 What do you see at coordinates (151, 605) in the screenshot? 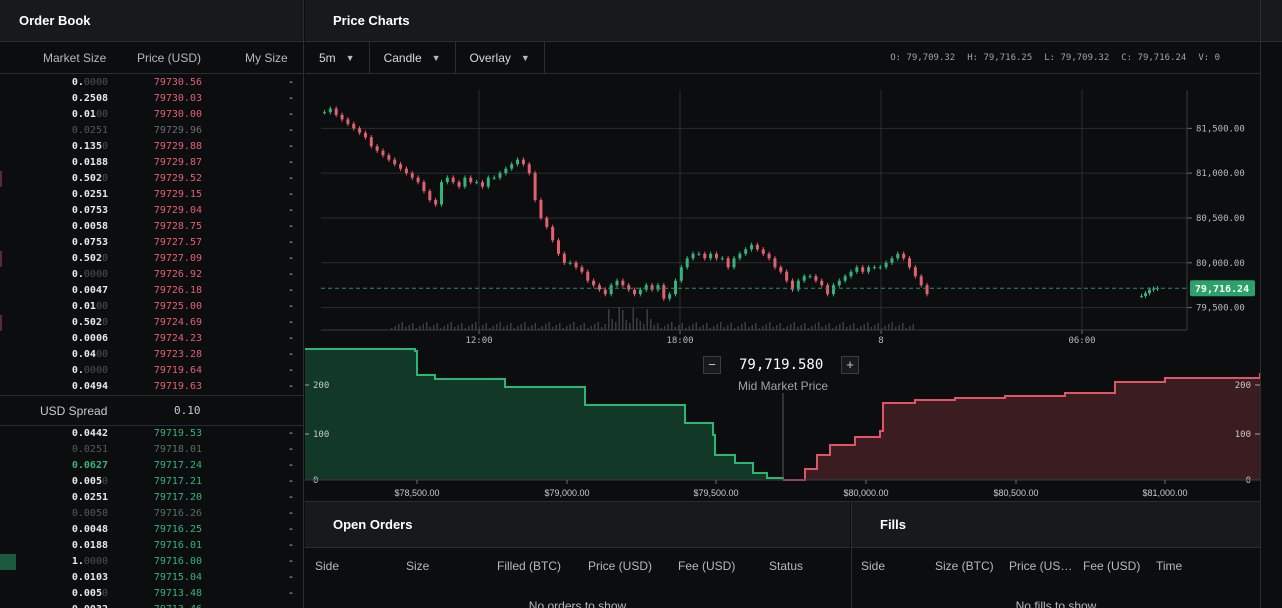
I see `bid-row: 0.0032 79713.46 -` at bounding box center [151, 605].